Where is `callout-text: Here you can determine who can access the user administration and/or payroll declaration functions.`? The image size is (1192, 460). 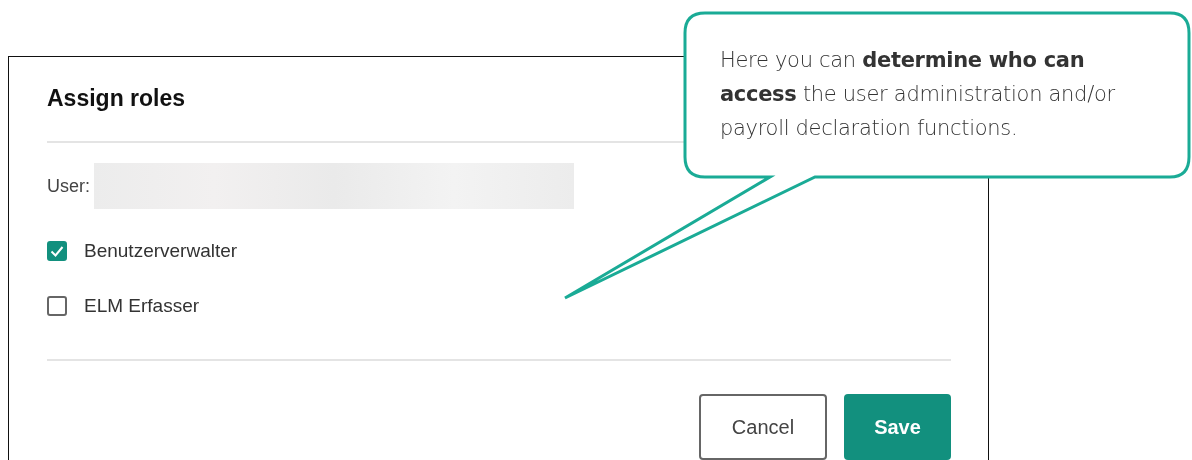 callout-text: Here you can determine who can access the user administration and/or payroll declaration functions. is located at coordinates (918, 94).